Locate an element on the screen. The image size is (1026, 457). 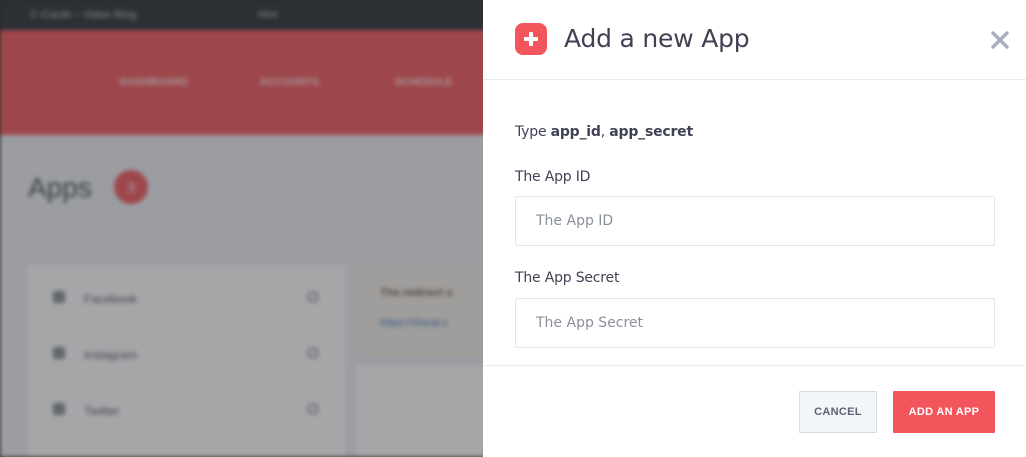
cancel-button: CANCEL is located at coordinates (838, 412).